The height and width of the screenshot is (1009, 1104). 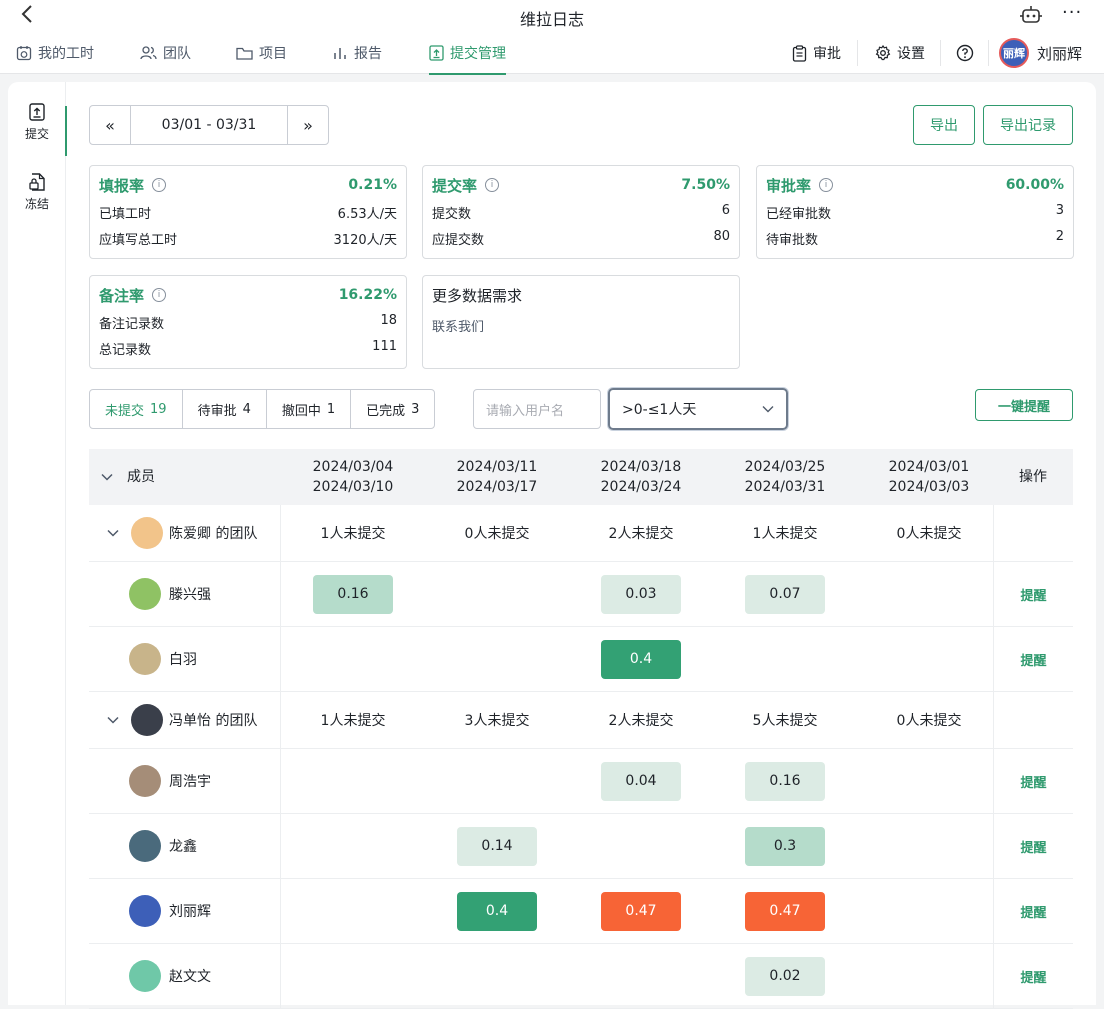 I want to click on segment-completed: 已完成 3, so click(x=392, y=409).